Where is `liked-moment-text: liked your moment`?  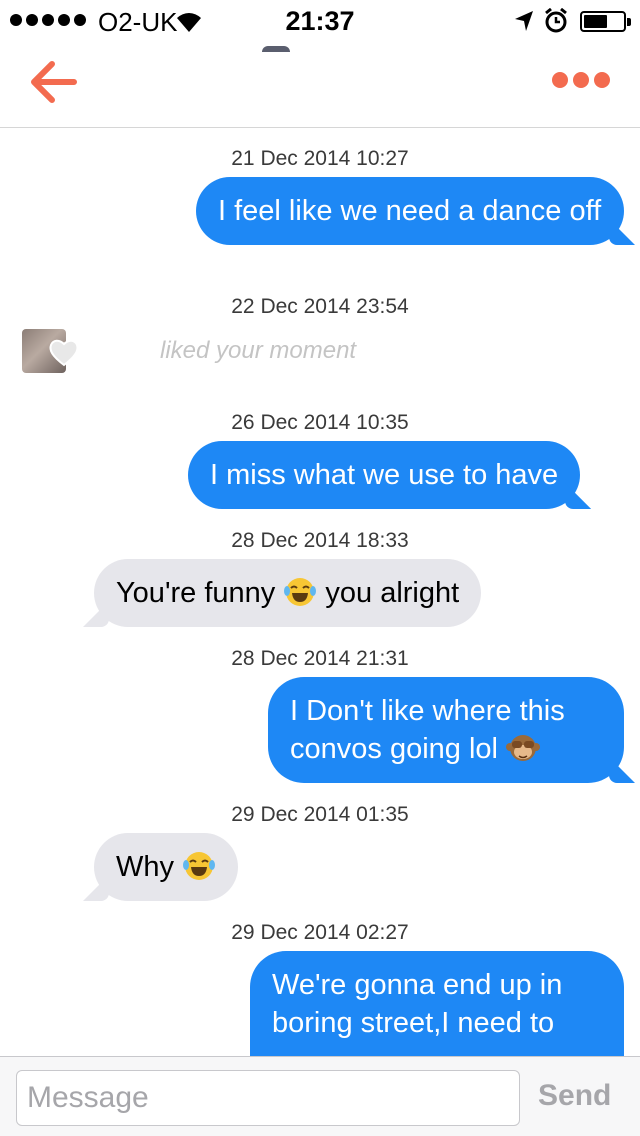 liked-moment-text: liked your moment is located at coordinates (258, 350).